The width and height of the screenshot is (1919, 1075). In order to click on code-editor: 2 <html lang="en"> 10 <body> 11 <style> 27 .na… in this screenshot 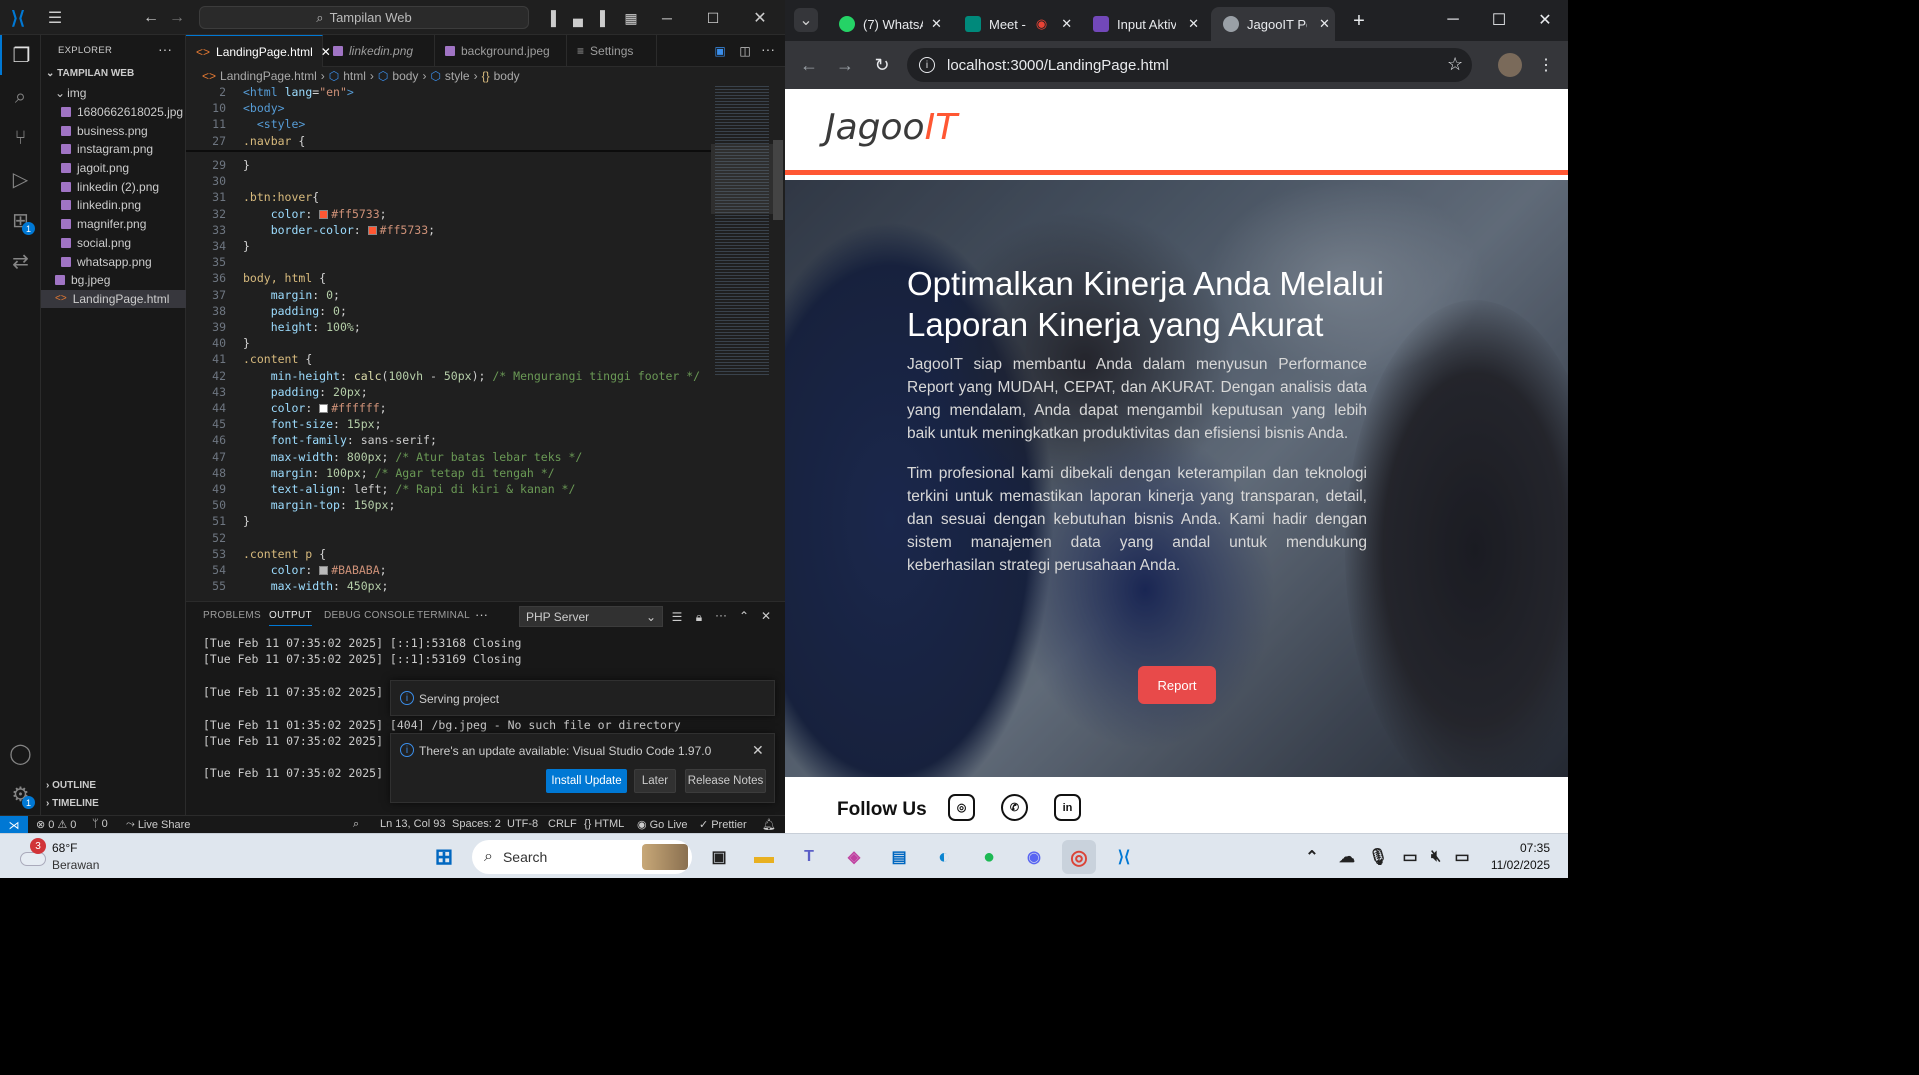, I will do `click(448, 342)`.